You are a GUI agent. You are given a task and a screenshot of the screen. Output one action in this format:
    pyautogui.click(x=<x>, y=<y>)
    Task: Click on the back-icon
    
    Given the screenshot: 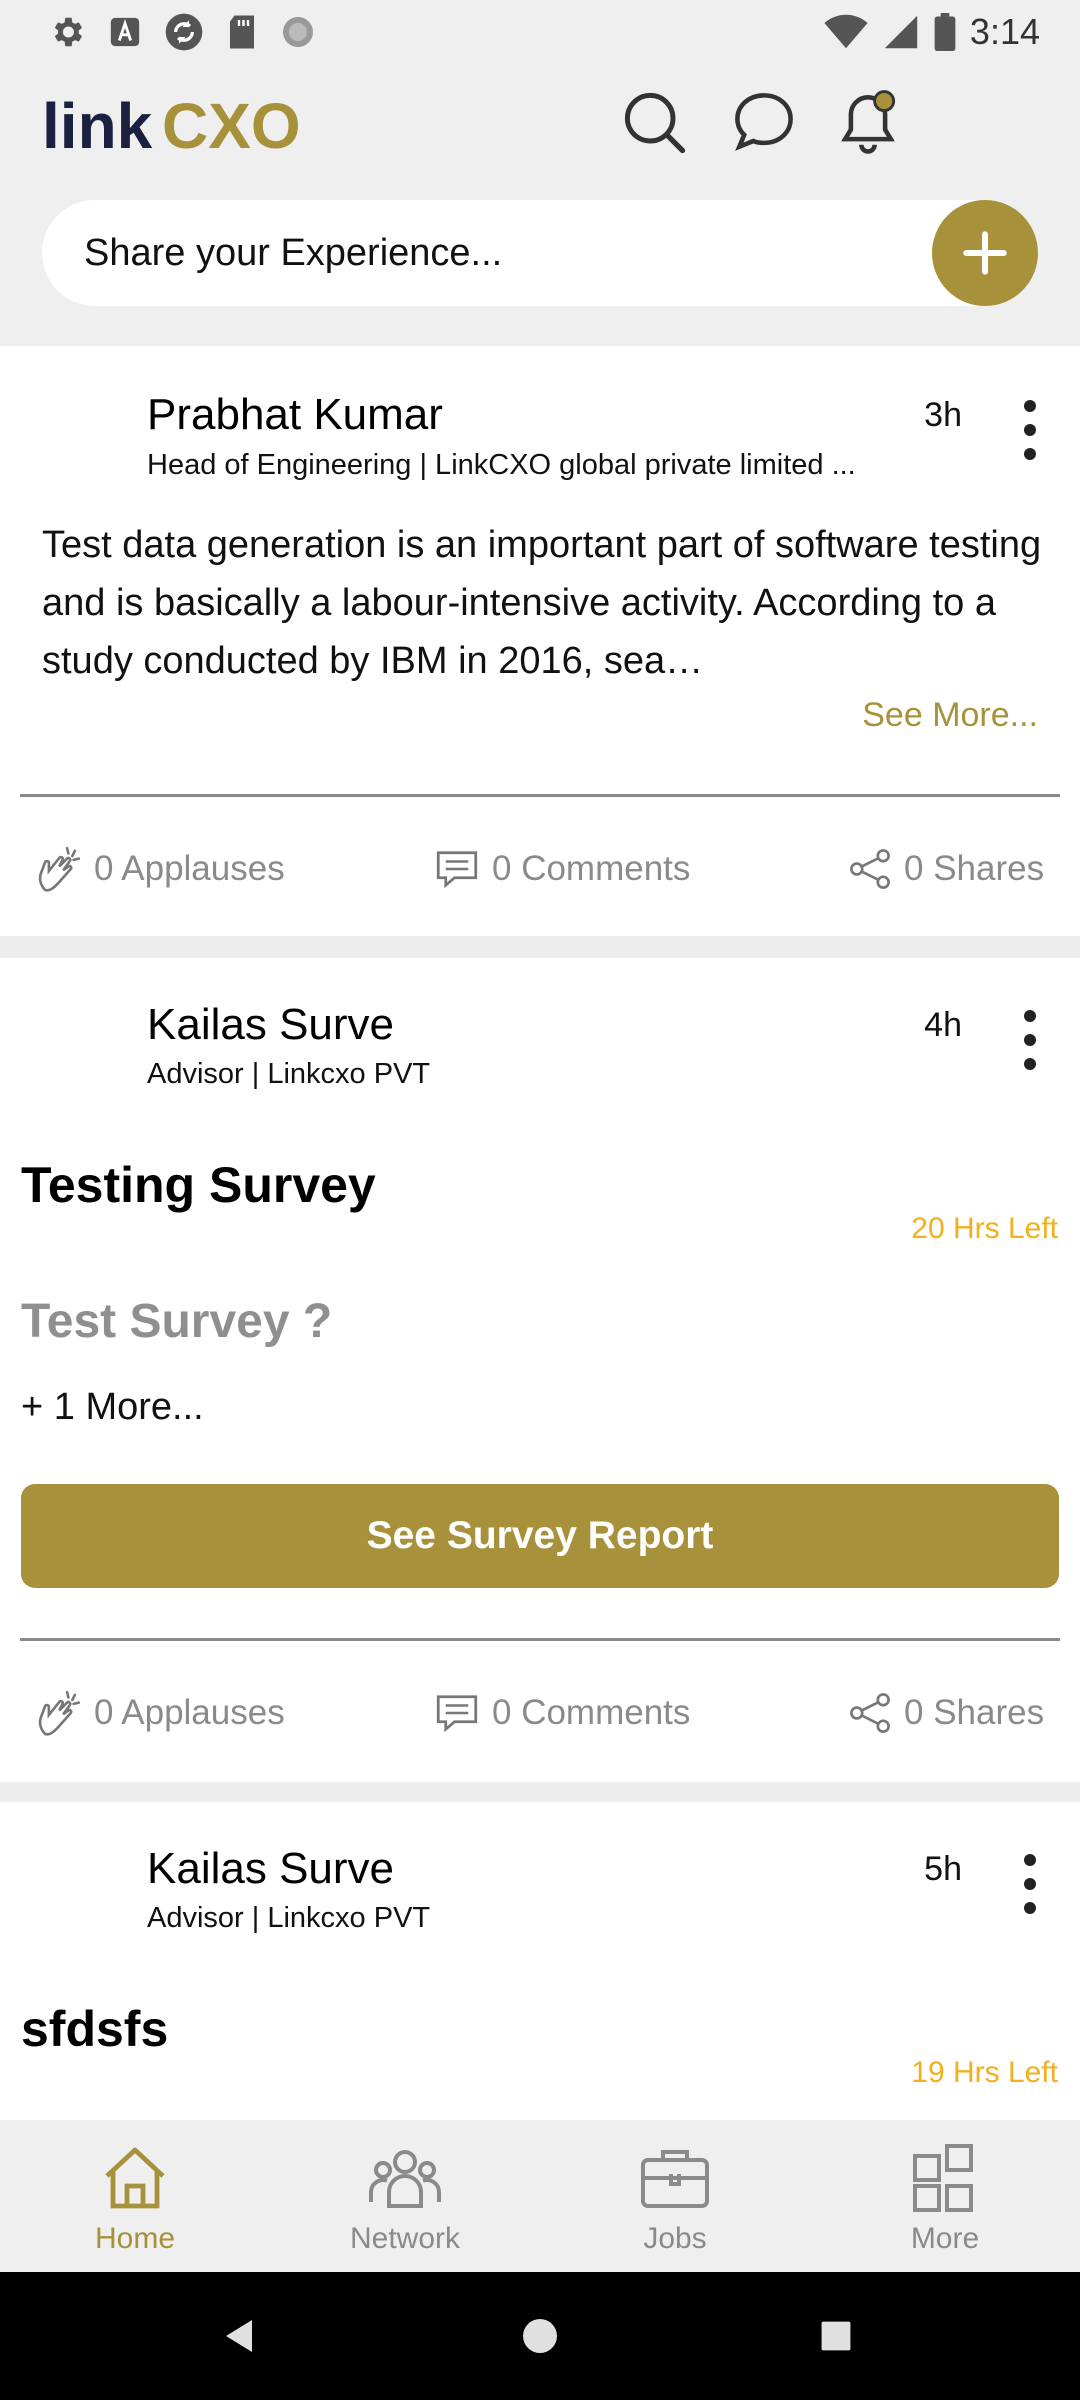 What is the action you would take?
    pyautogui.click(x=240, y=2336)
    